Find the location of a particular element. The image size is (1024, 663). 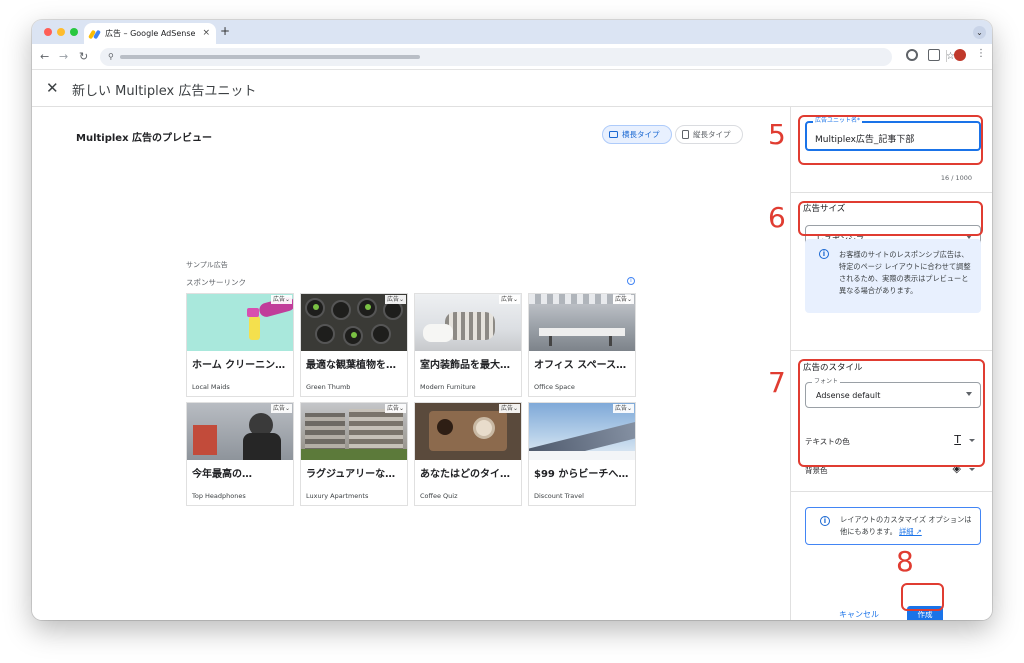

annotation-number-8: 8 is located at coordinates (905, 561).